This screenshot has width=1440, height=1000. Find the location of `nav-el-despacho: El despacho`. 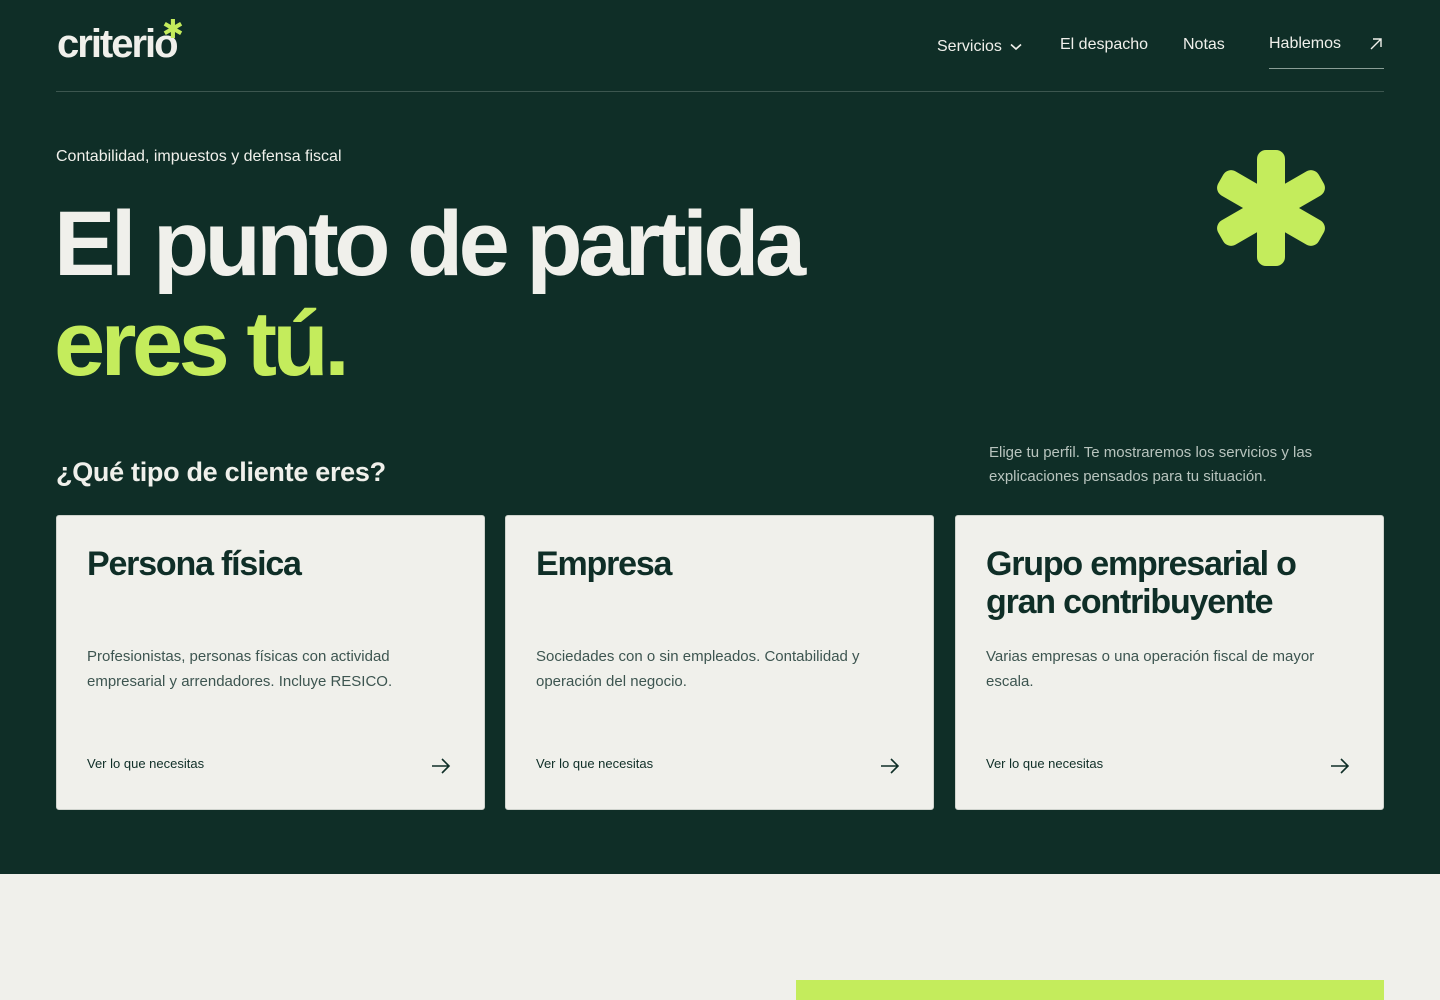

nav-el-despacho: El despacho is located at coordinates (1104, 47).